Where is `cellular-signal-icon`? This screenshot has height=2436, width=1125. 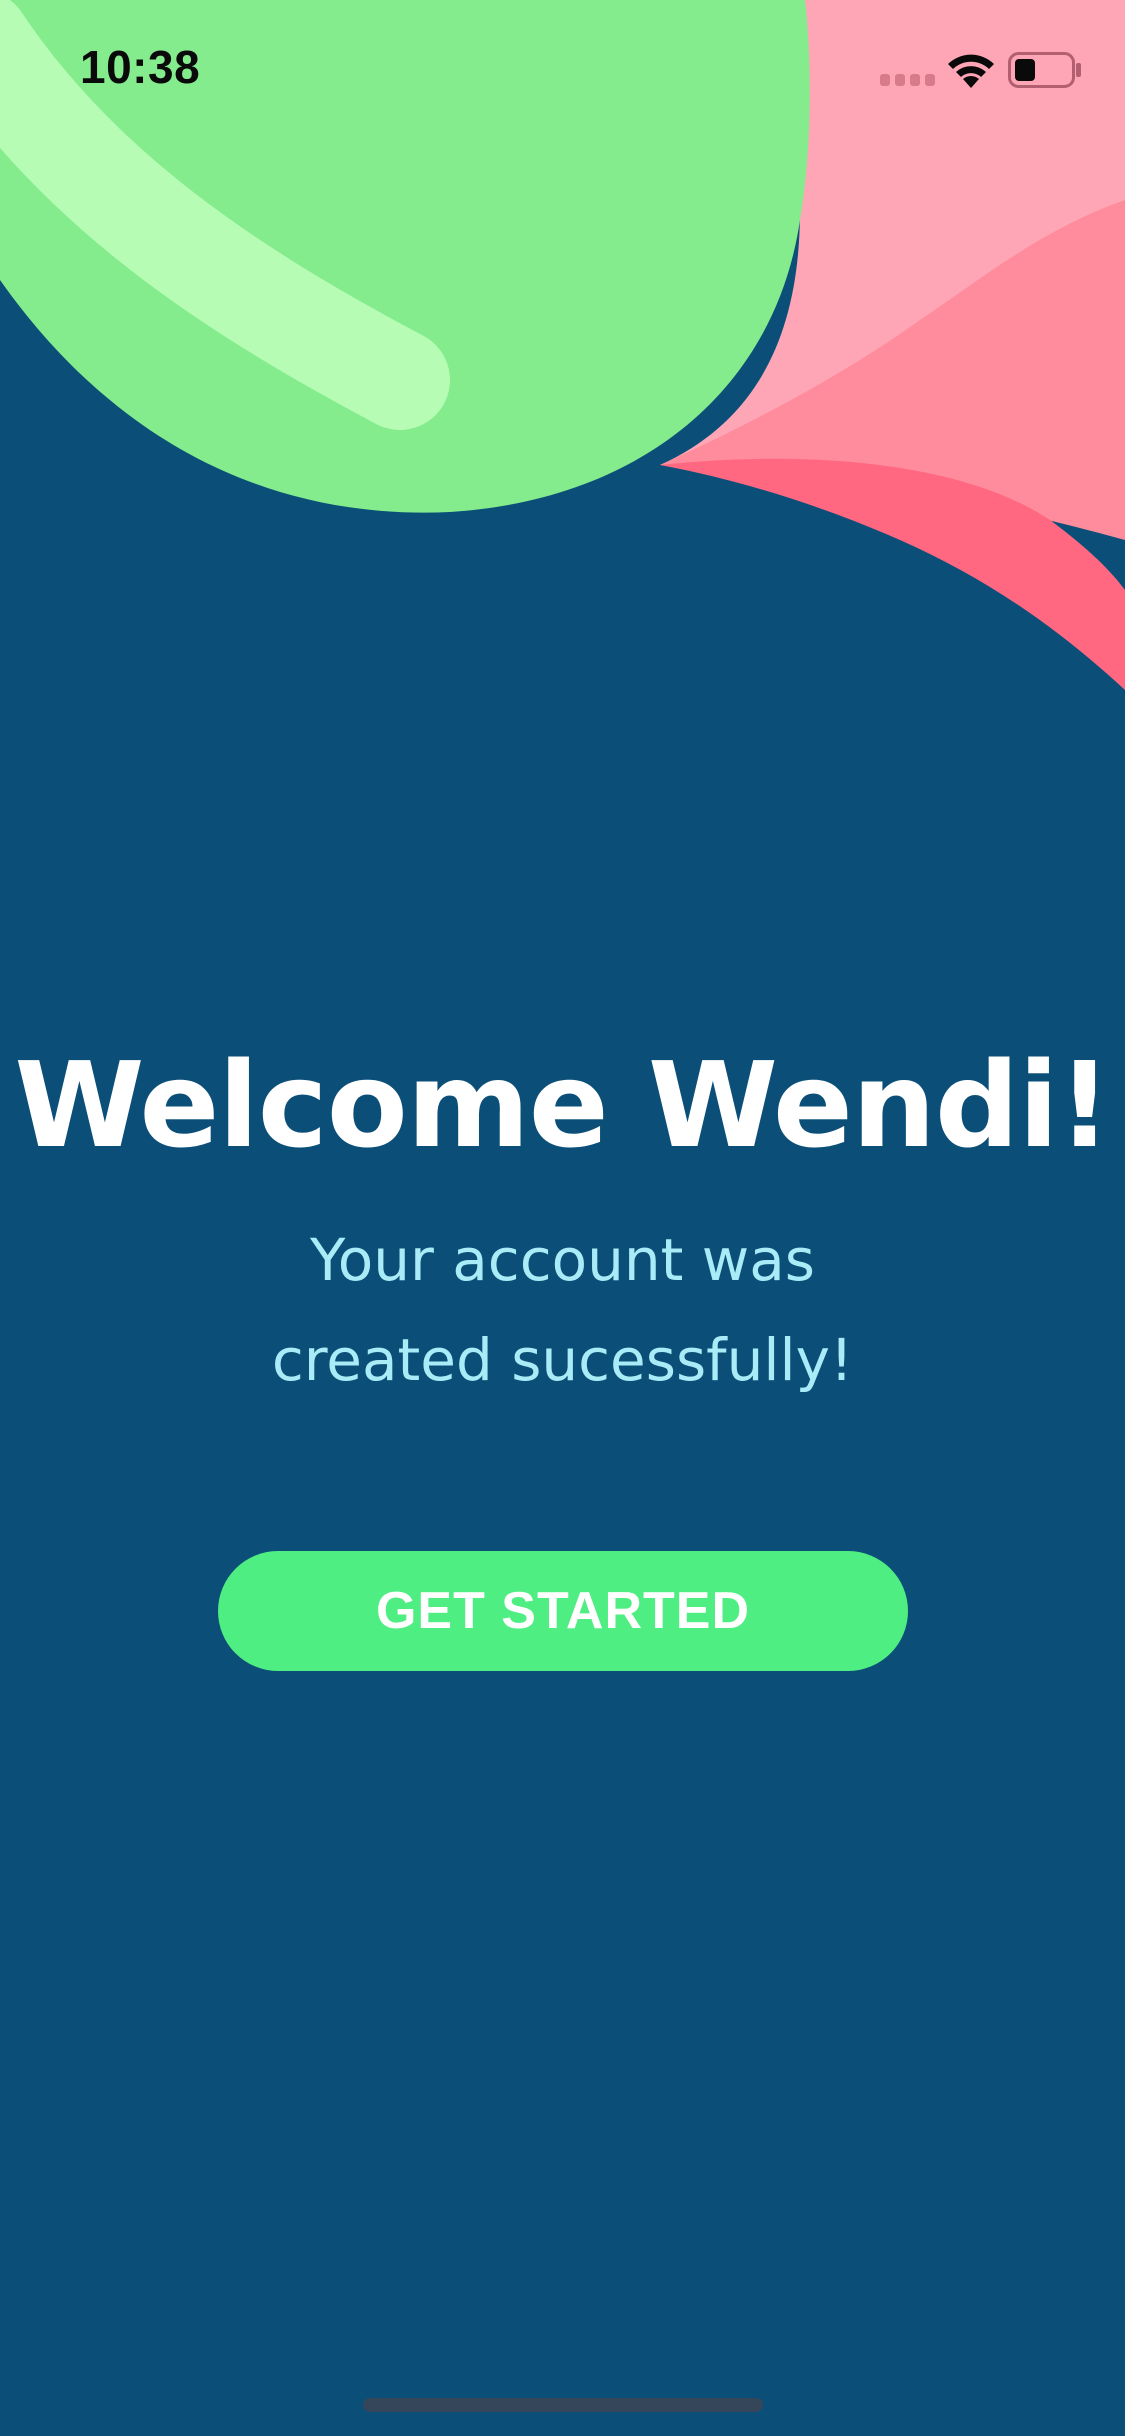
cellular-signal-icon is located at coordinates (907, 80).